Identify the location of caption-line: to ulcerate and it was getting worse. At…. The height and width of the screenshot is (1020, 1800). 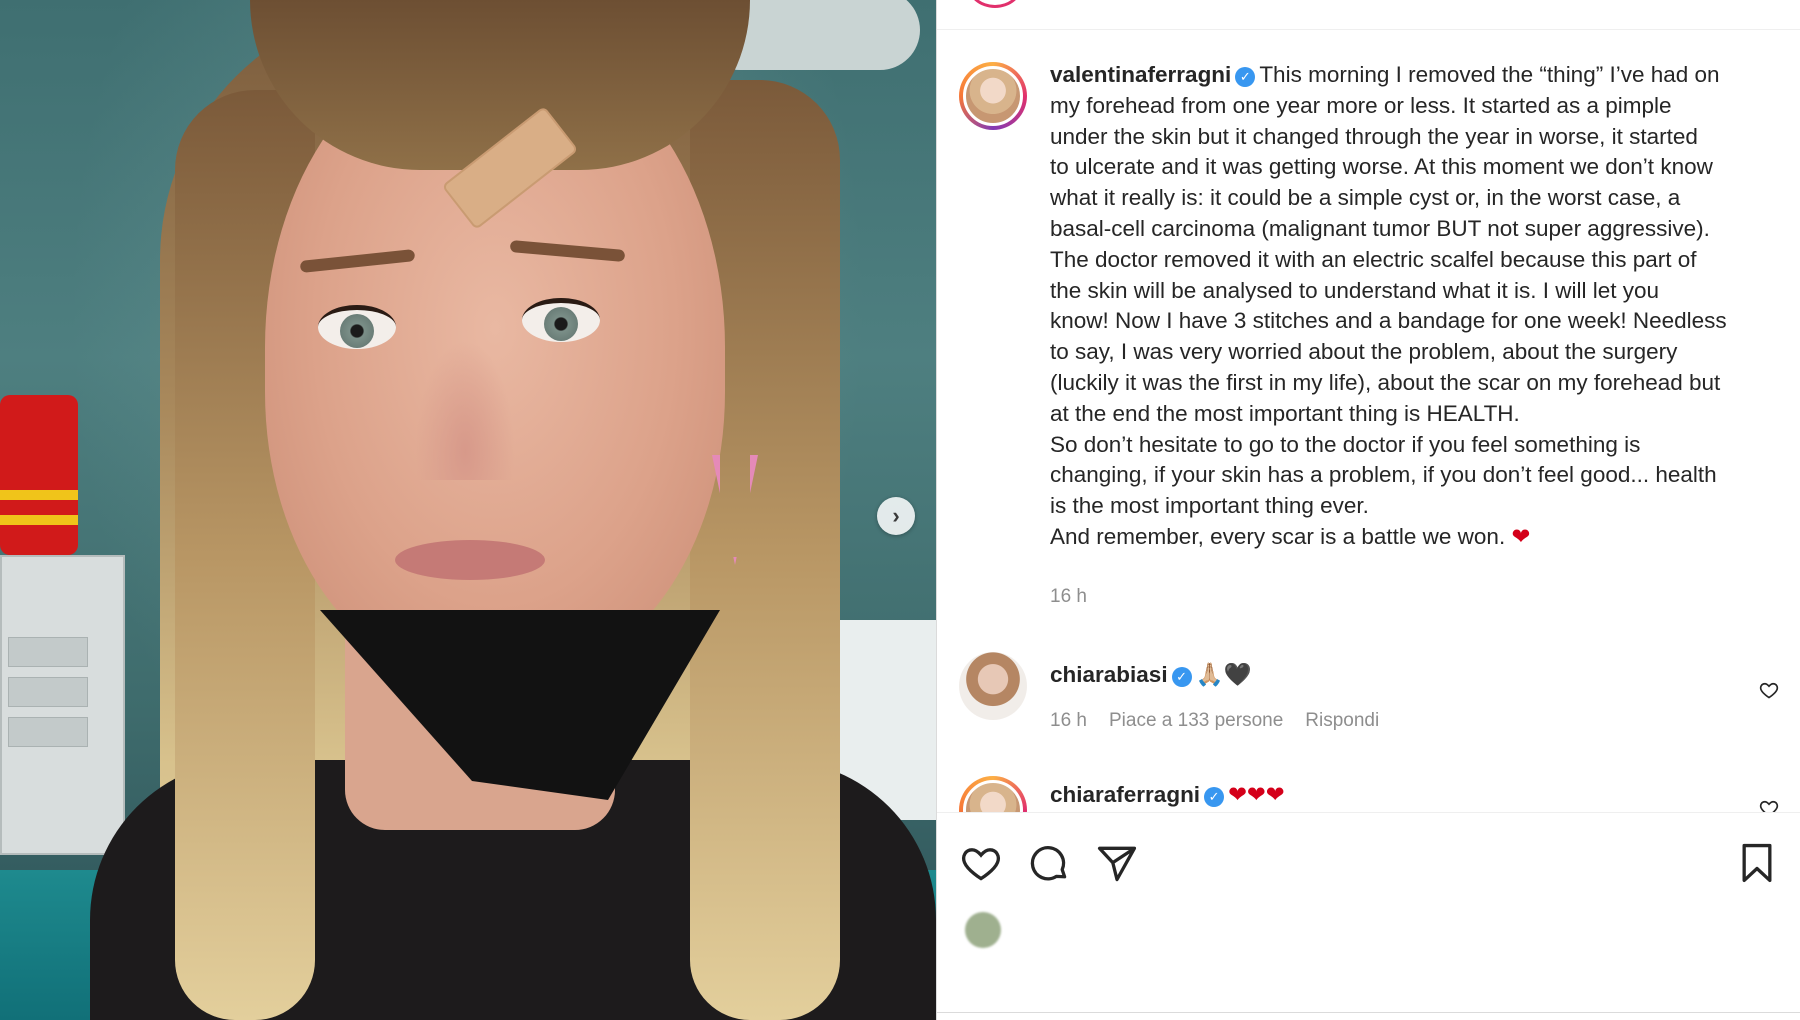
(1381, 167).